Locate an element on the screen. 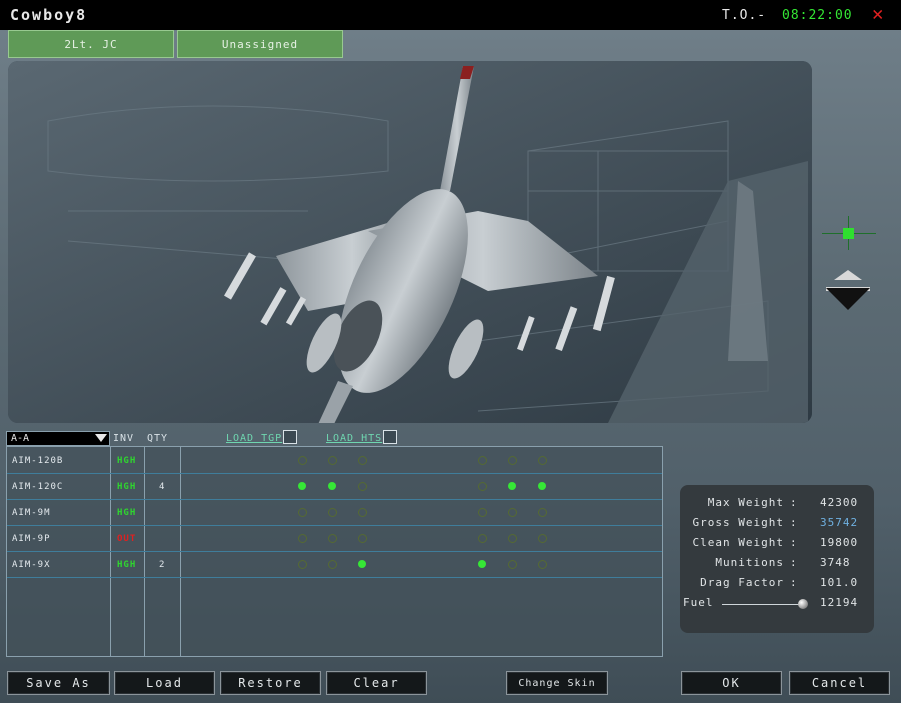  store-quantity: 4 is located at coordinates (162, 487).